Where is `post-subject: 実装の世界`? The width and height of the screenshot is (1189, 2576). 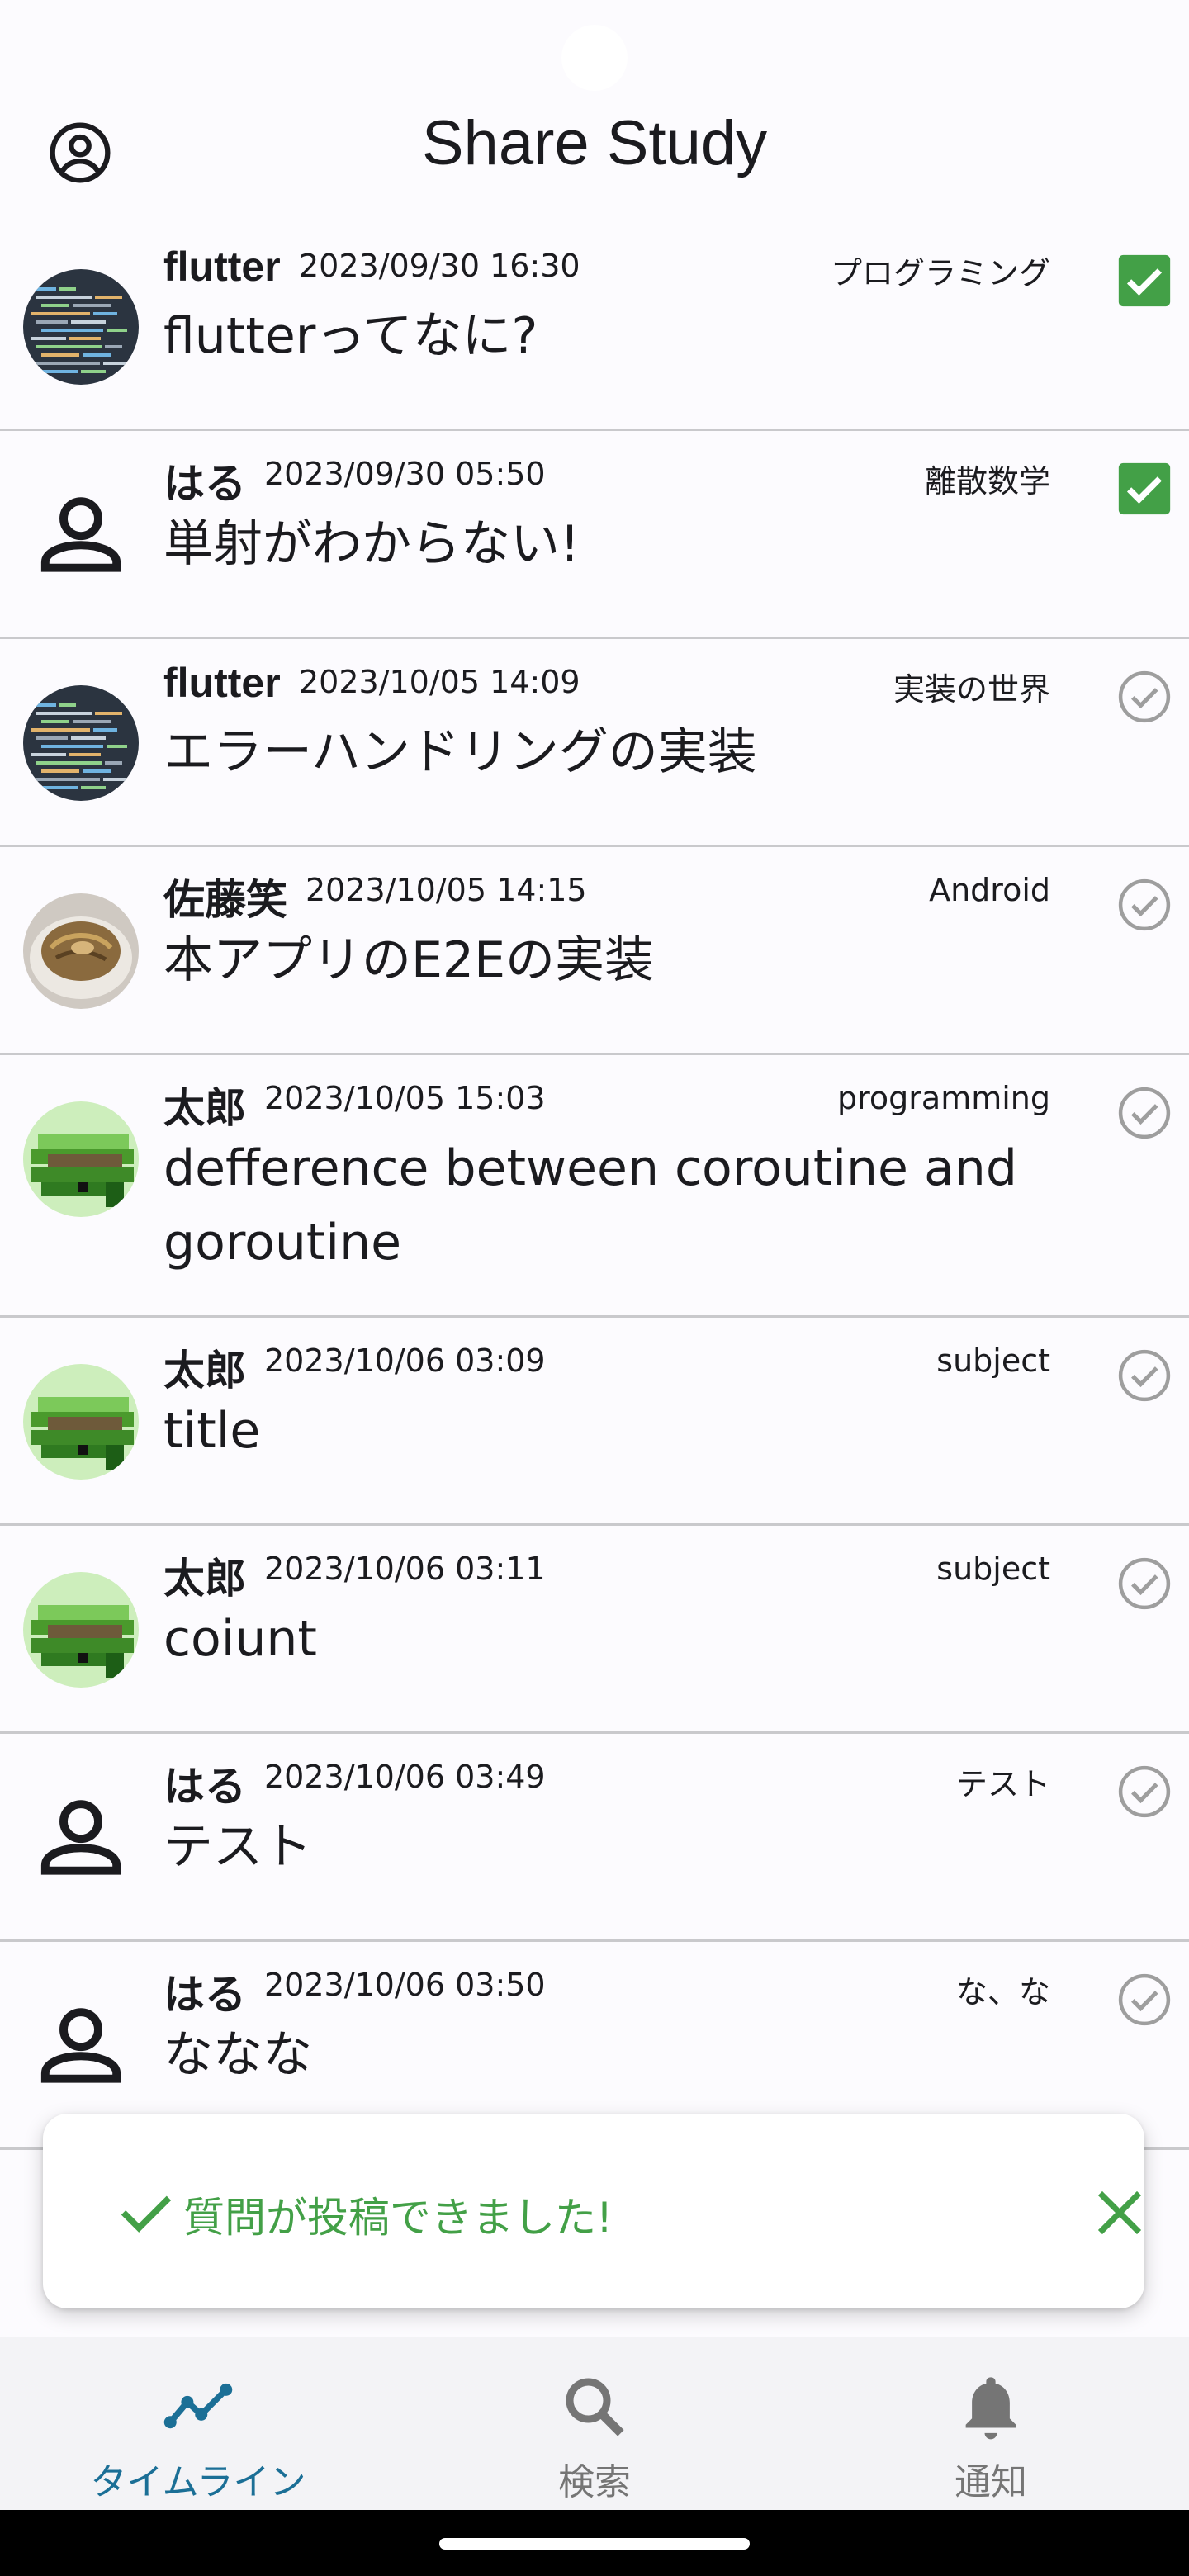
post-subject: 実装の世界 is located at coordinates (971, 689).